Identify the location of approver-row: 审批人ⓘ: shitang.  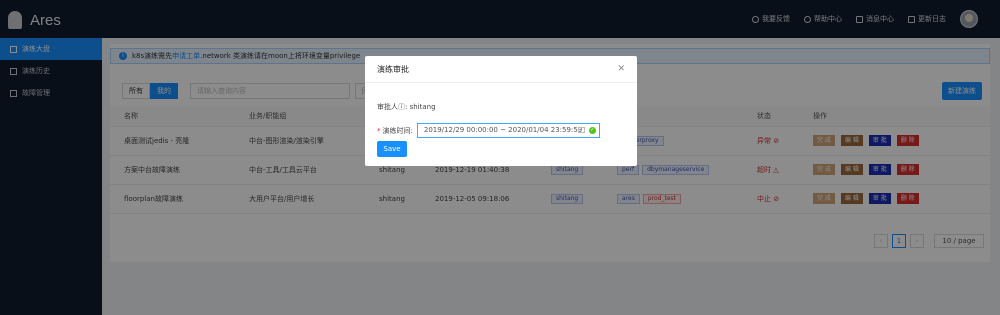
(406, 107).